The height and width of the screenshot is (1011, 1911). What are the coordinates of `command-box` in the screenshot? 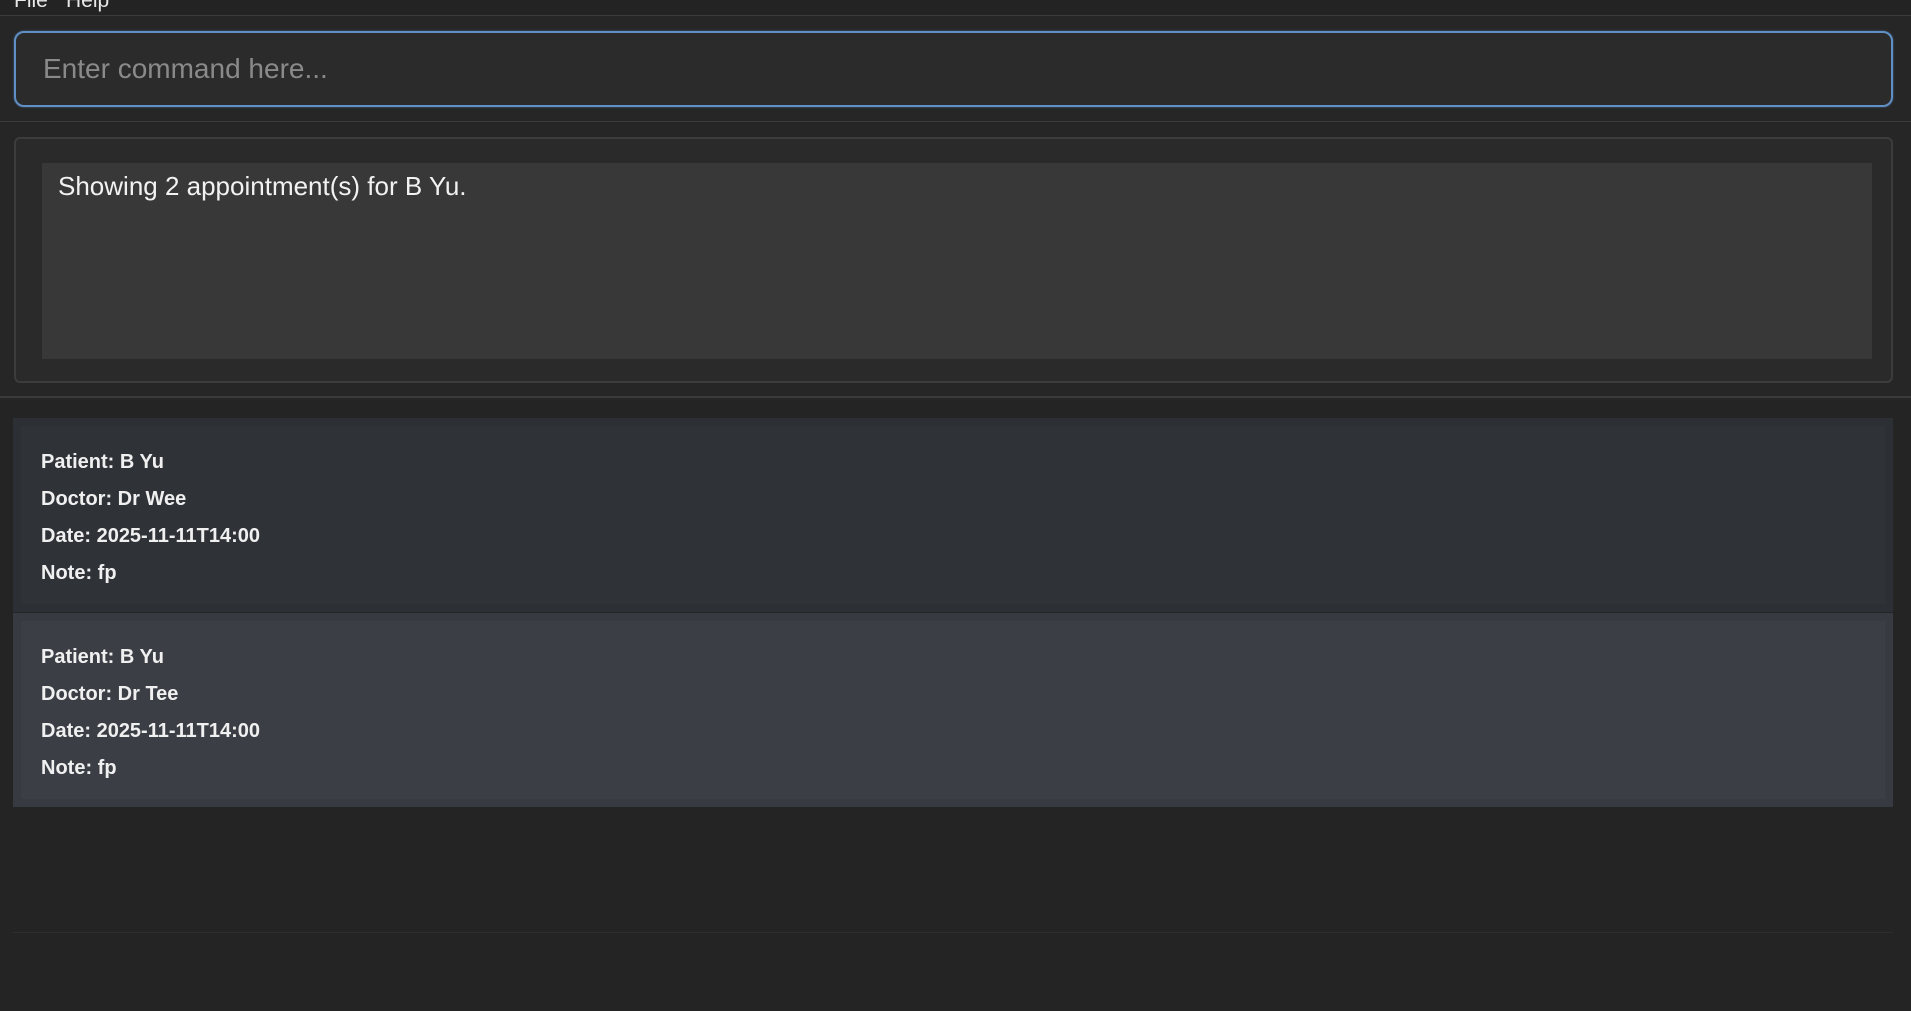 It's located at (953, 69).